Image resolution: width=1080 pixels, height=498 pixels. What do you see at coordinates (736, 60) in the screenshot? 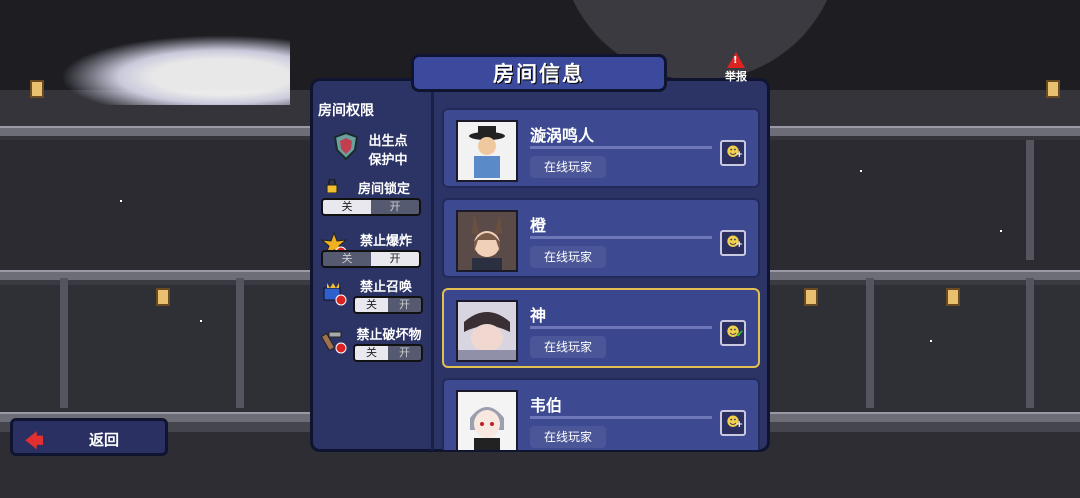
I see `warning-icon: !` at bounding box center [736, 60].